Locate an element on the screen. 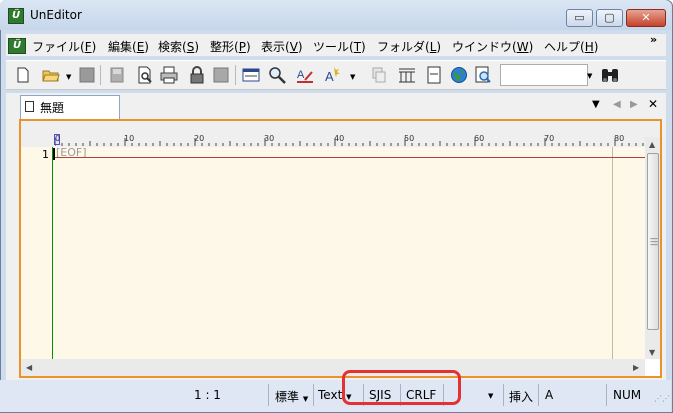 This screenshot has width=673, height=413. numlock-indicator: NUM is located at coordinates (627, 395).